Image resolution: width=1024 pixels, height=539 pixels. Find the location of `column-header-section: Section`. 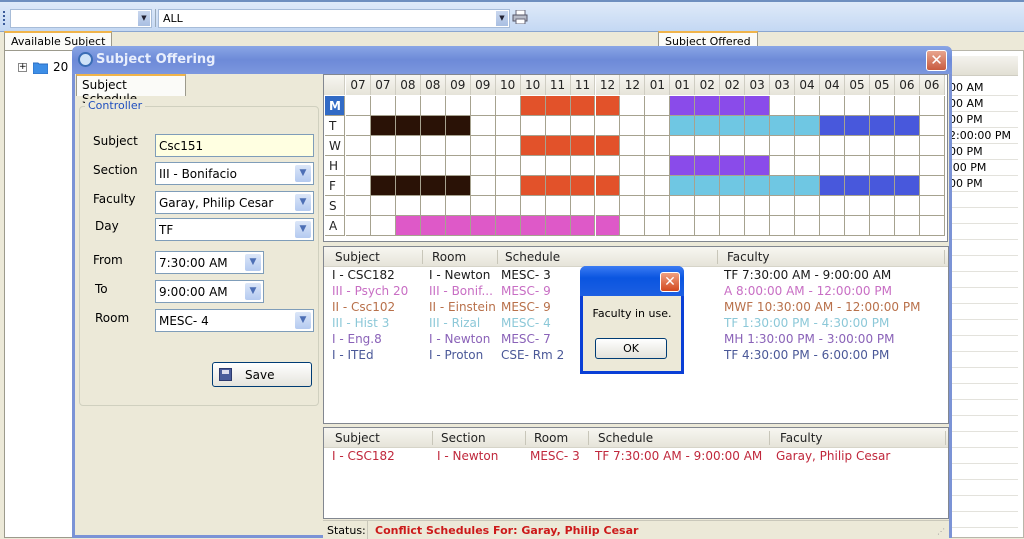

column-header-section: Section is located at coordinates (463, 438).